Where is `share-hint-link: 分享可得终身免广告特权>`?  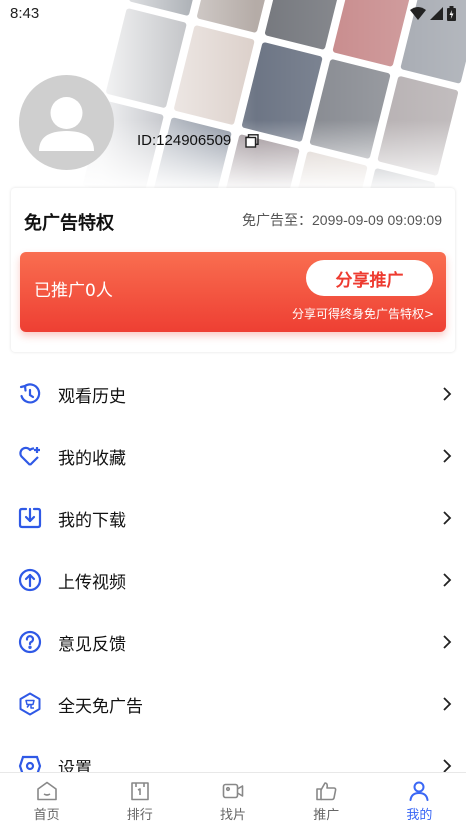 share-hint-link: 分享可得终身免广告特权> is located at coordinates (363, 313).